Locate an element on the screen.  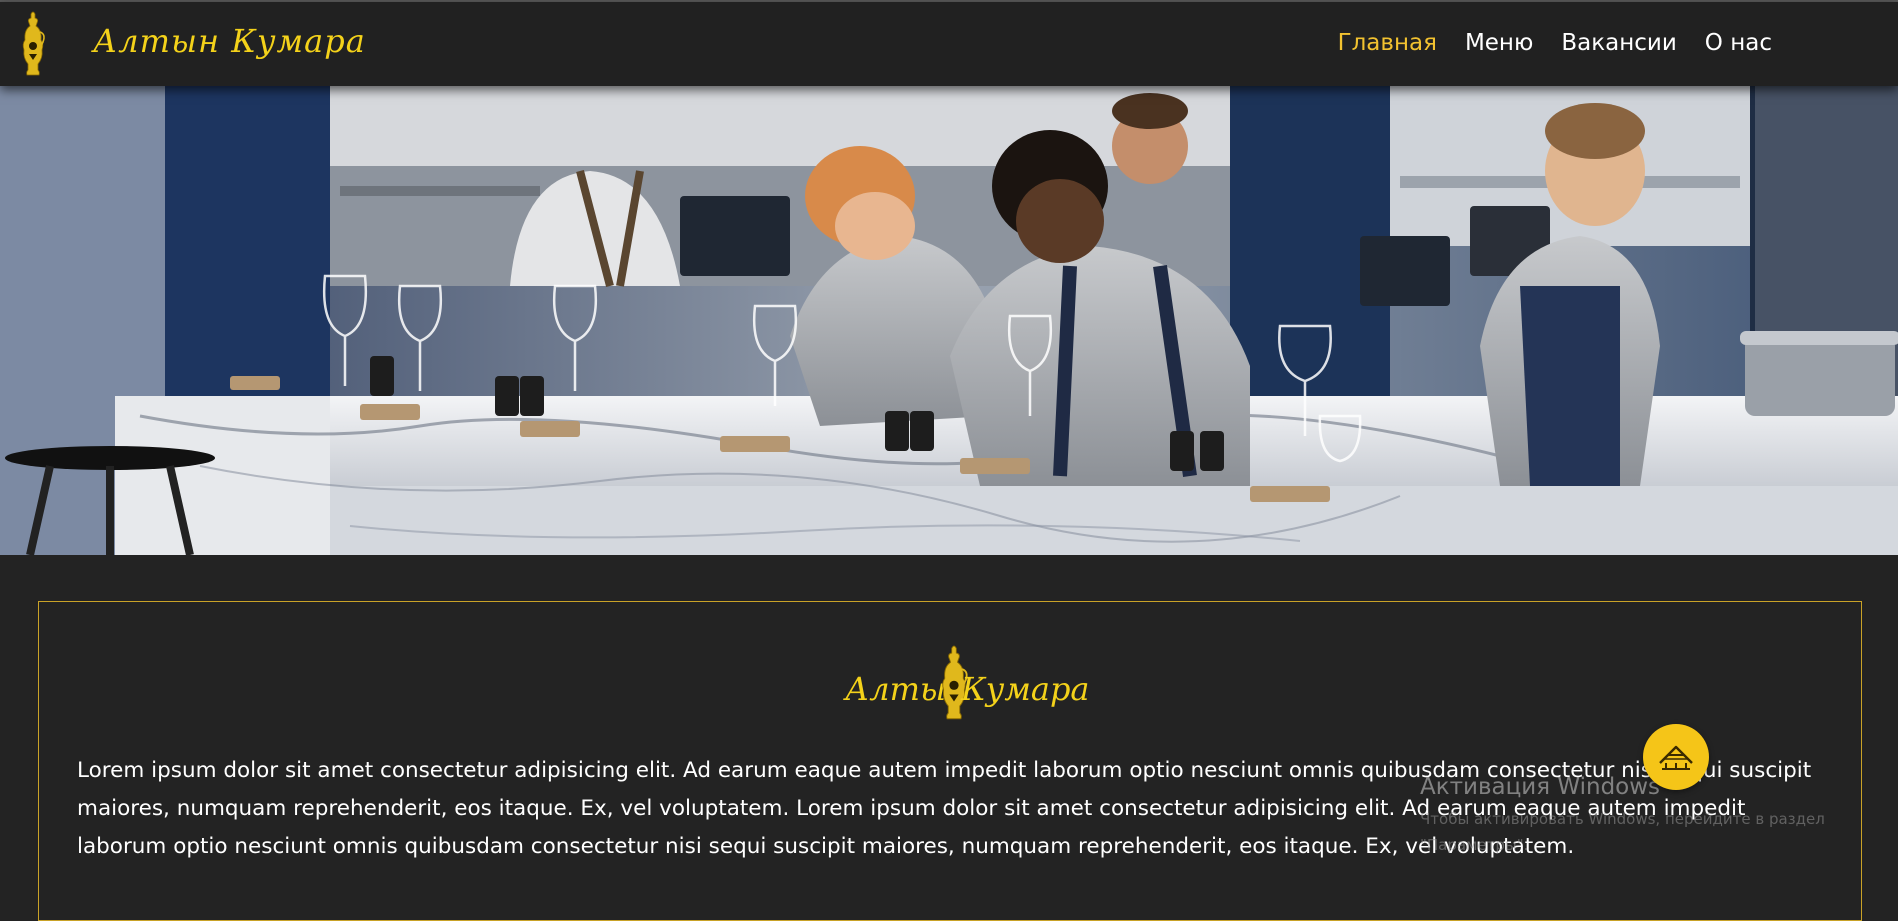
floating-action-button is located at coordinates (1676, 757).